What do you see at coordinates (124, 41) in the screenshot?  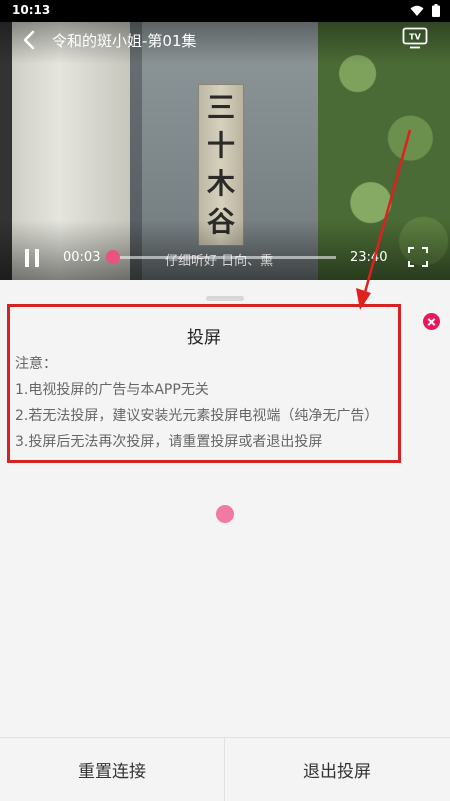 I see `video-title: 令和的斑小姐-第01集` at bounding box center [124, 41].